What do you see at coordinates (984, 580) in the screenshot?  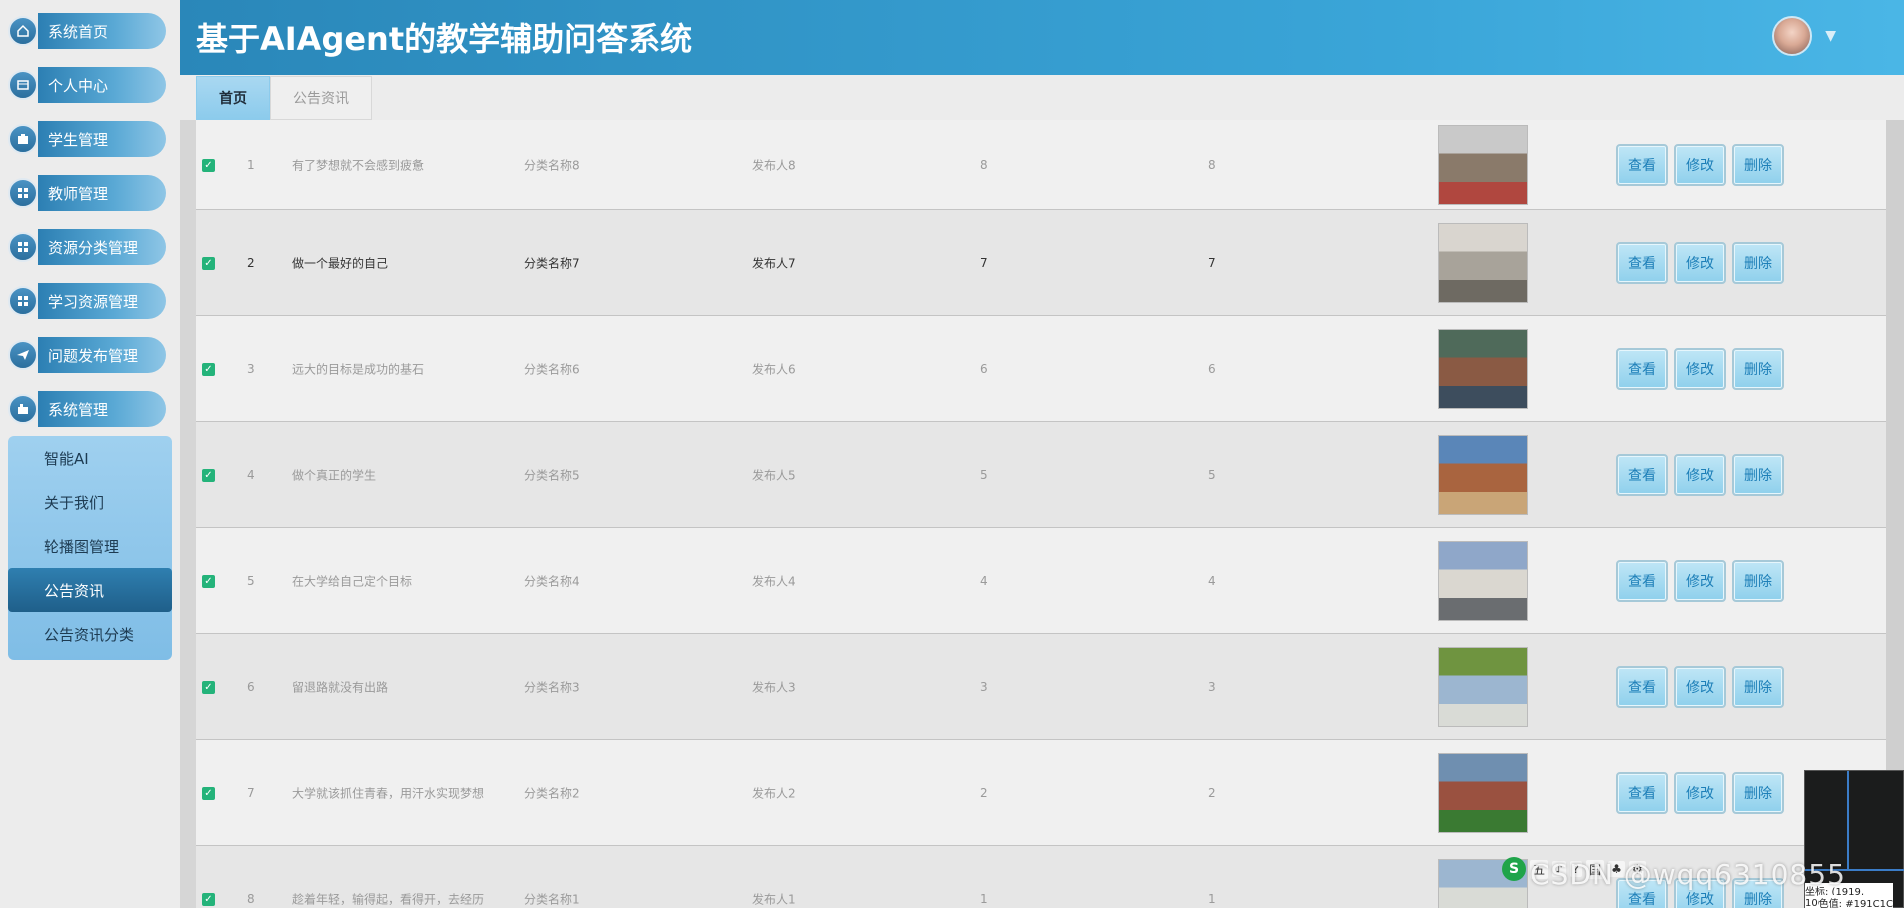 I see `row-count: 4` at bounding box center [984, 580].